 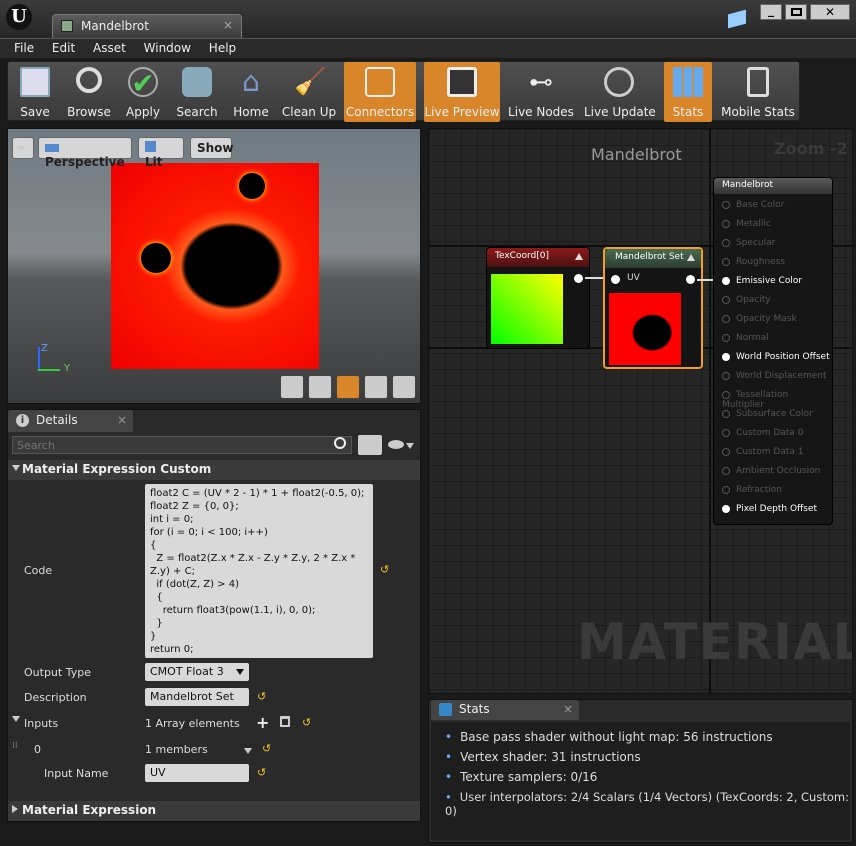 I want to click on drag-handle-icon: ⁞⁞, so click(x=15, y=746).